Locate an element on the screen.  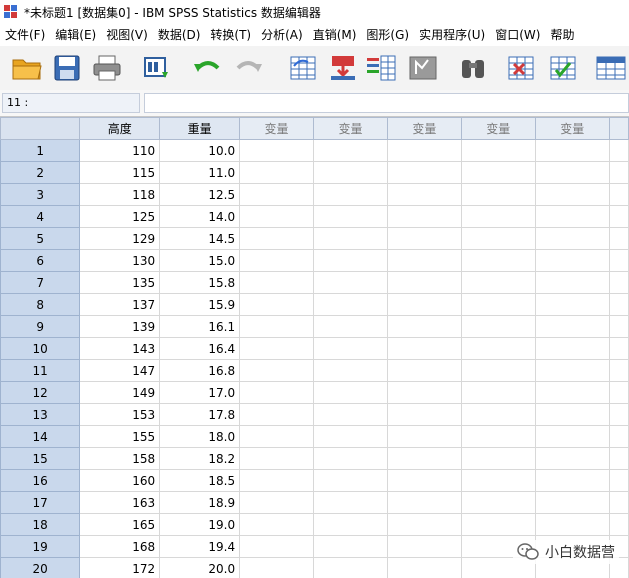
cell-weight: 18.5 is located at coordinates (200, 480).